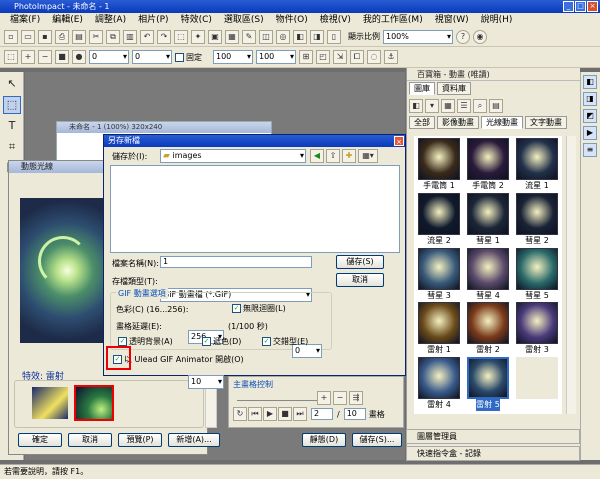 The image size is (600, 479). I want to click on menu-view: 檢視(V), so click(335, 20).